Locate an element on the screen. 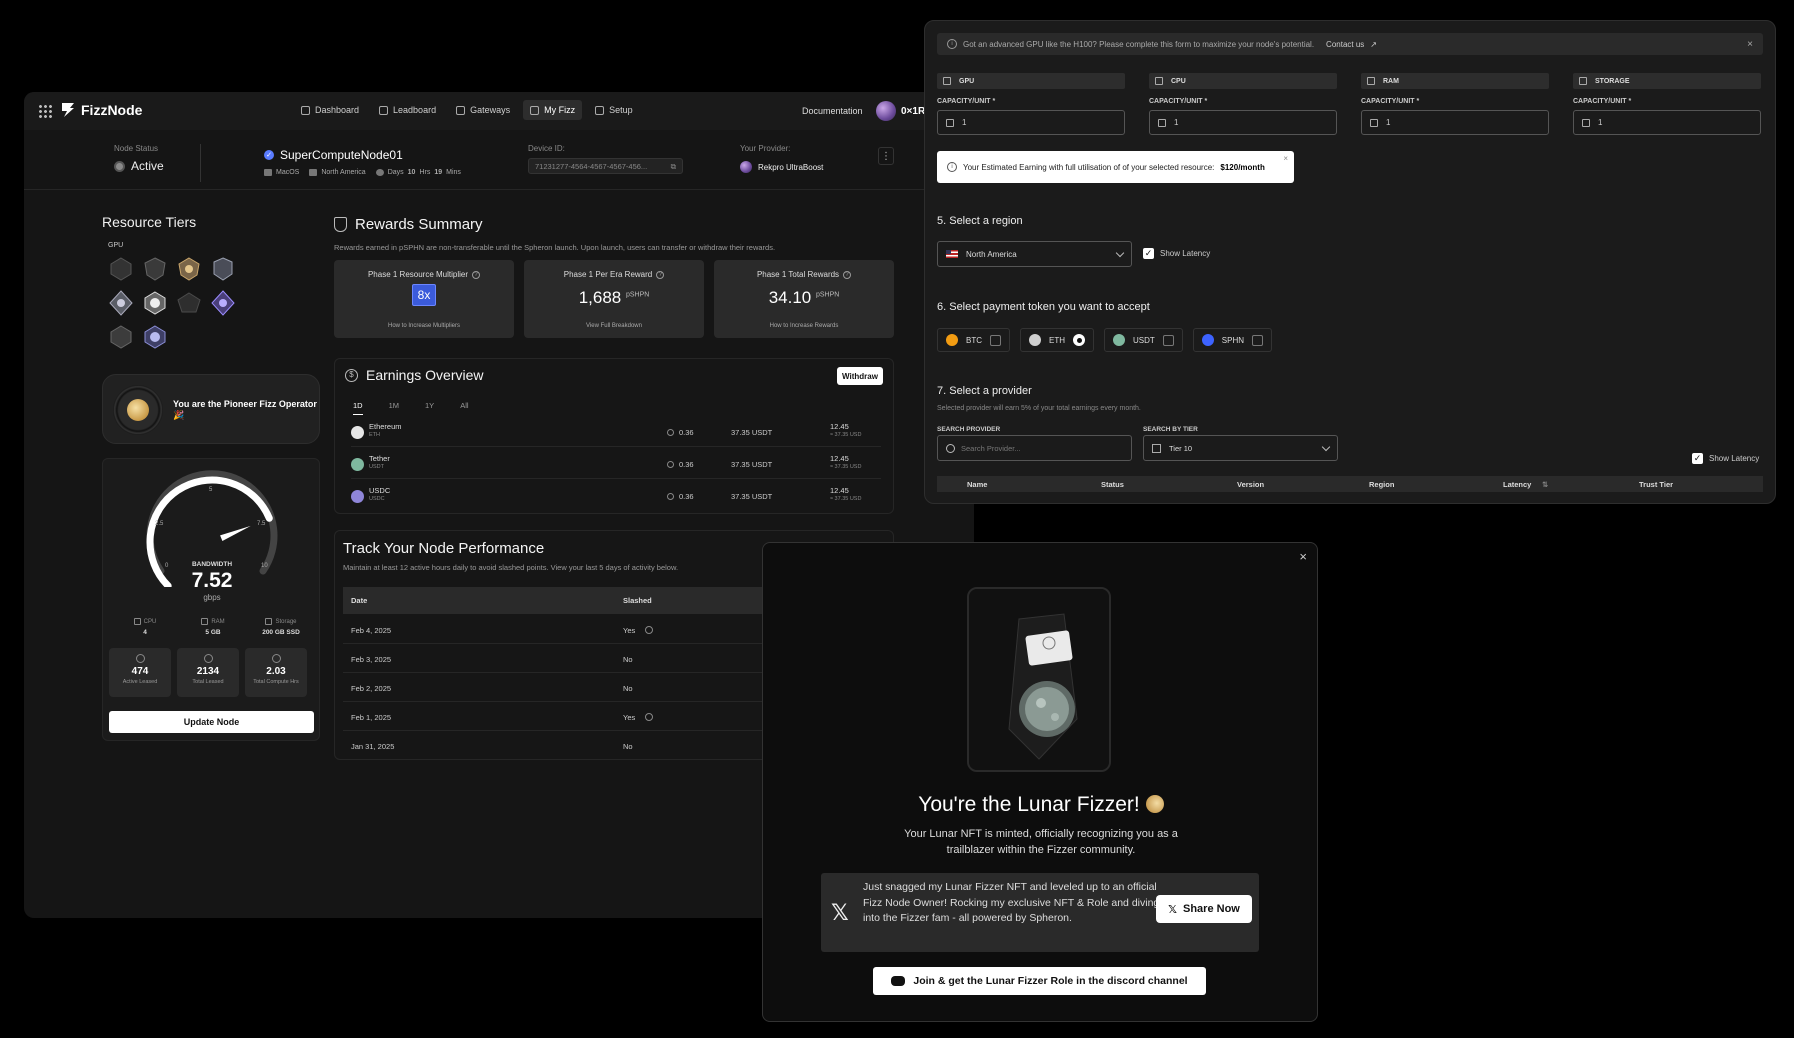  show-latency-label: Show Latency is located at coordinates (1185, 253).